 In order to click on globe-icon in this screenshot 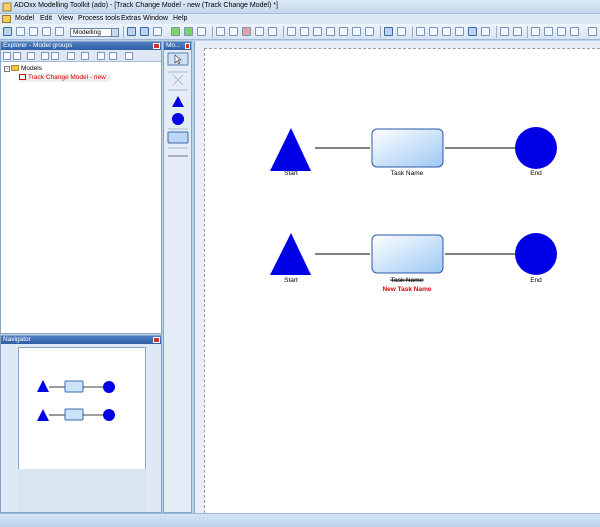, I will do `click(33, 31)`.